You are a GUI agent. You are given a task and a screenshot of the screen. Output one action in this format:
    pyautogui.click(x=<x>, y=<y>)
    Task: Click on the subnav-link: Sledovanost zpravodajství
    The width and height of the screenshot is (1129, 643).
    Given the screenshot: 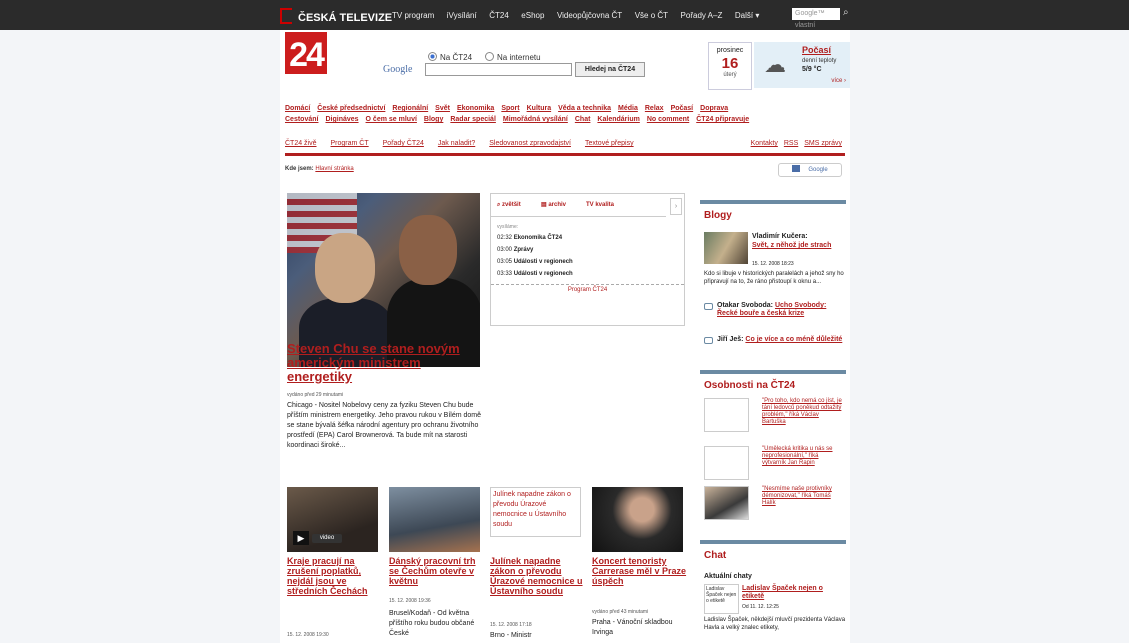 What is the action you would take?
    pyautogui.click(x=530, y=143)
    